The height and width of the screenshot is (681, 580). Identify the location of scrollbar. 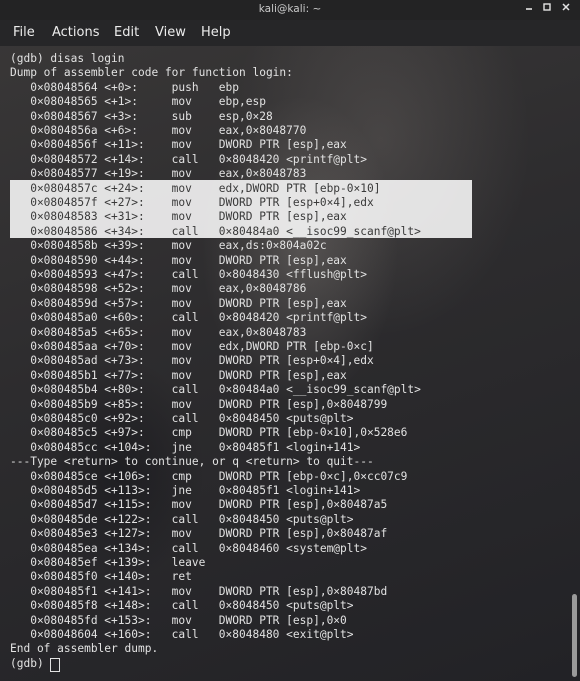
(575, 363).